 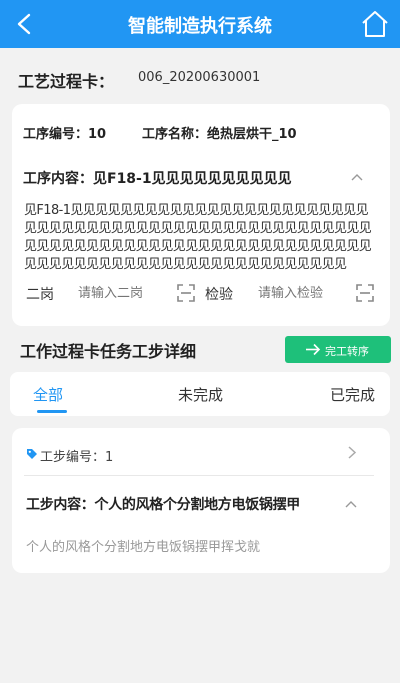 I want to click on process-card-number: 006_20200630001, so click(x=199, y=77).